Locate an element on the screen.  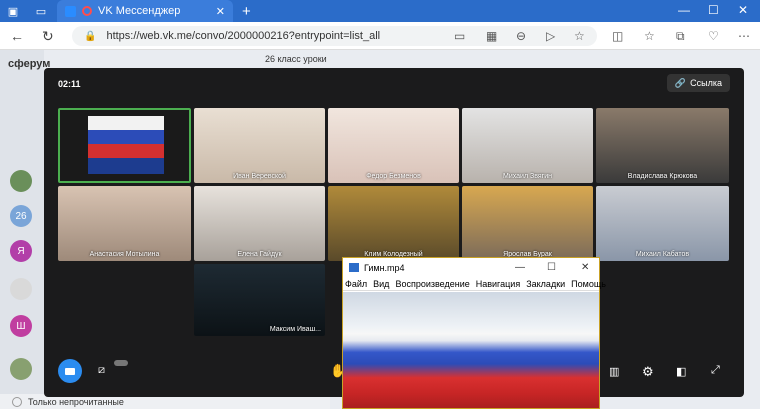
menu-bookmarks: Закладки is located at coordinates (545, 284).